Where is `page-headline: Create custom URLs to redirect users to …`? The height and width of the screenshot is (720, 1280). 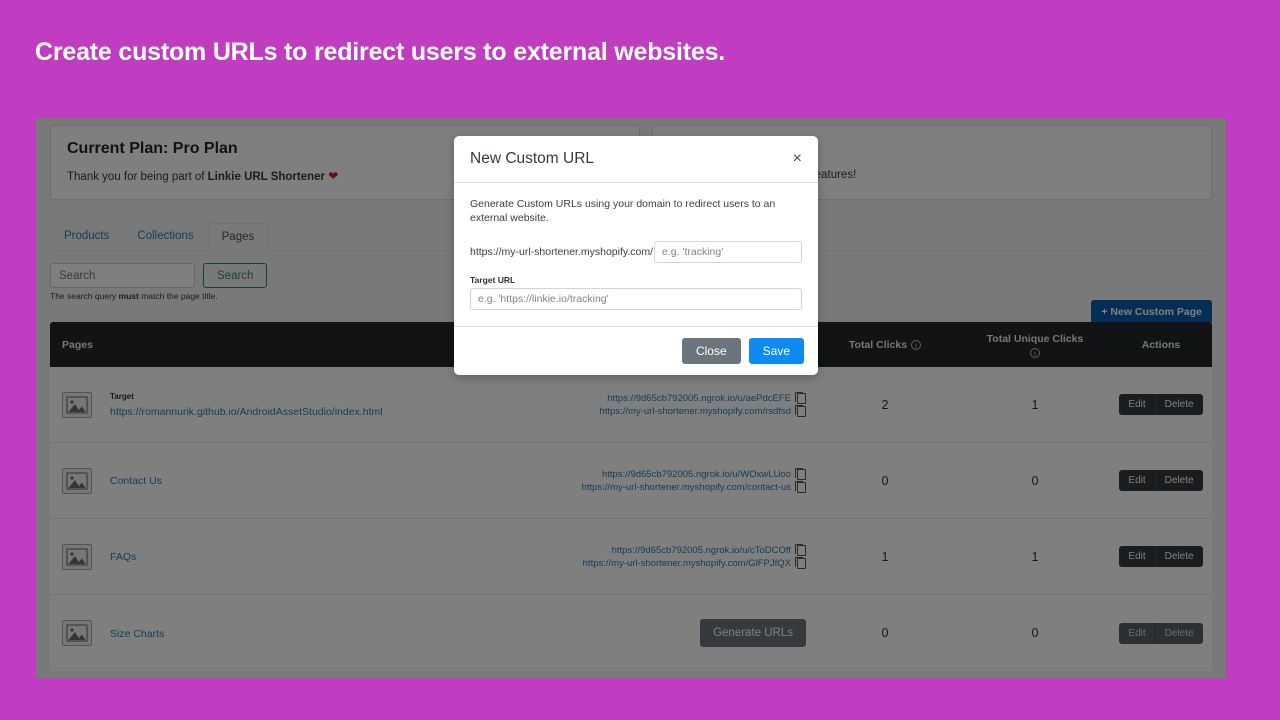
page-headline: Create custom URLs to redirect users to … is located at coordinates (380, 52).